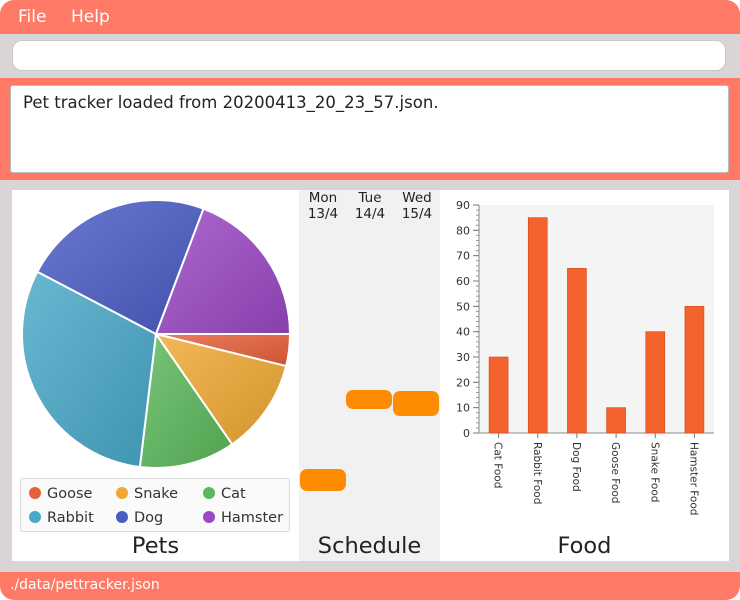  What do you see at coordinates (584, 546) in the screenshot?
I see `food-title: Food` at bounding box center [584, 546].